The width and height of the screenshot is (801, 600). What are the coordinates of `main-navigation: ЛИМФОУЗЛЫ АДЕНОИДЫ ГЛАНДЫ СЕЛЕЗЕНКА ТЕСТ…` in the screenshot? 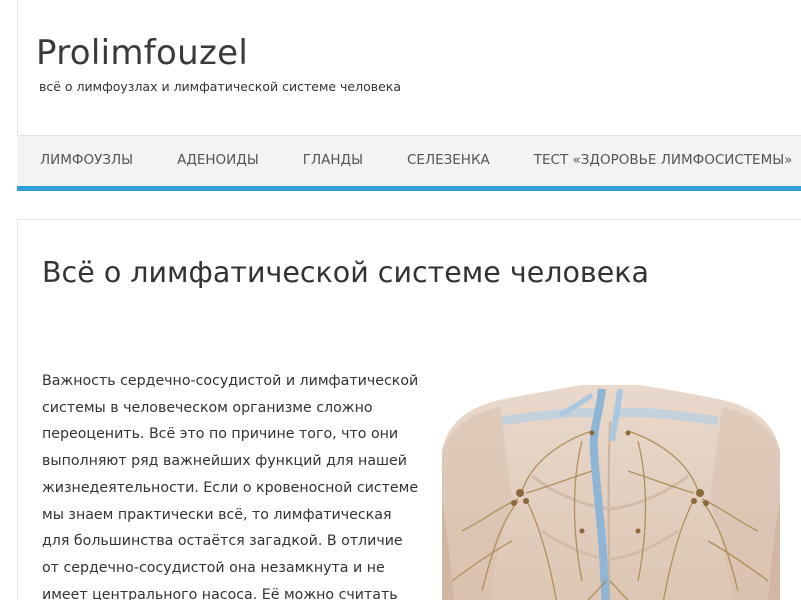 It's located at (409, 160).